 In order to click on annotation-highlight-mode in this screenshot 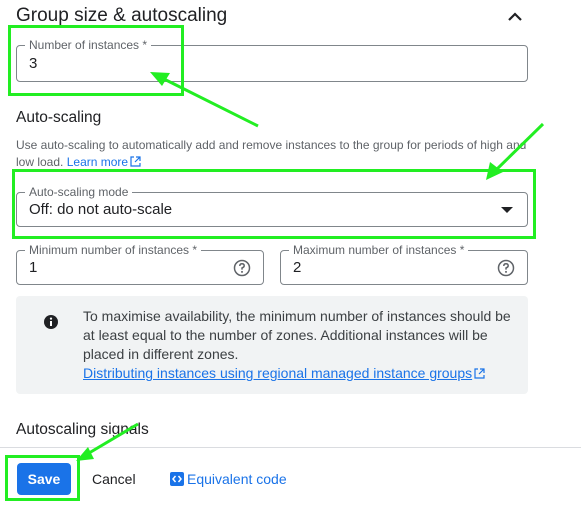, I will do `click(274, 204)`.